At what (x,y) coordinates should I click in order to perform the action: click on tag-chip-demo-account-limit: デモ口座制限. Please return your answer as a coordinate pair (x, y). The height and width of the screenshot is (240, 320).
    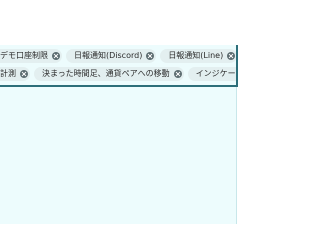
    Looking at the image, I should click on (31, 56).